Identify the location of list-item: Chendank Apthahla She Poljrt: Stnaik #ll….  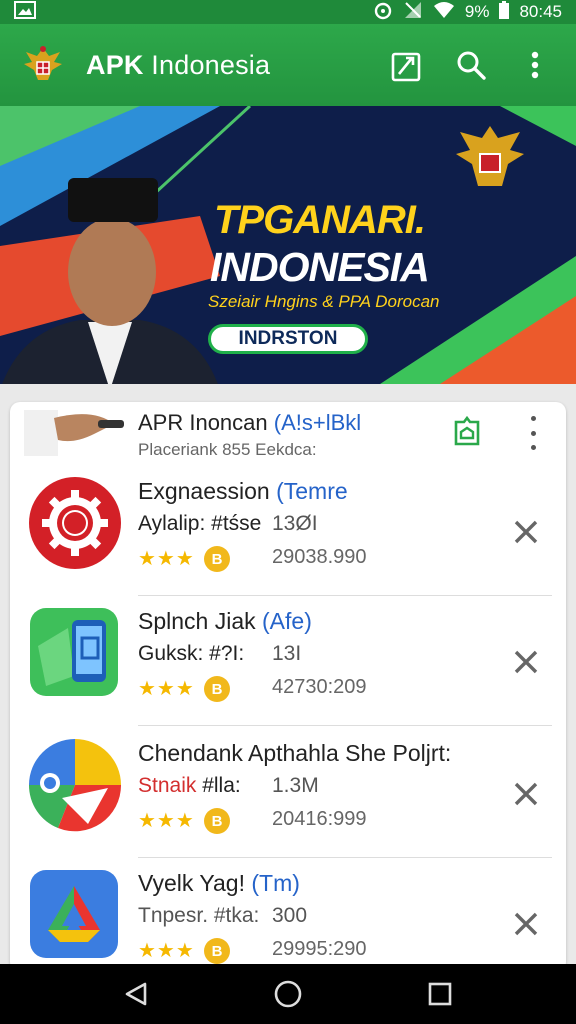
(288, 793).